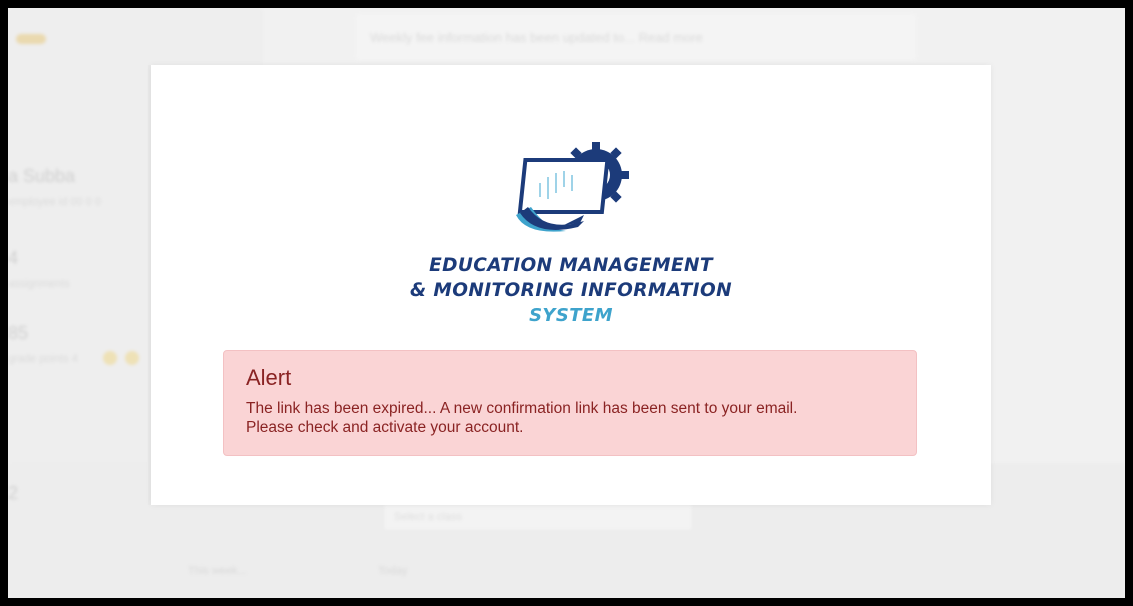  I want to click on background-stat-3: 2, so click(13, 493).